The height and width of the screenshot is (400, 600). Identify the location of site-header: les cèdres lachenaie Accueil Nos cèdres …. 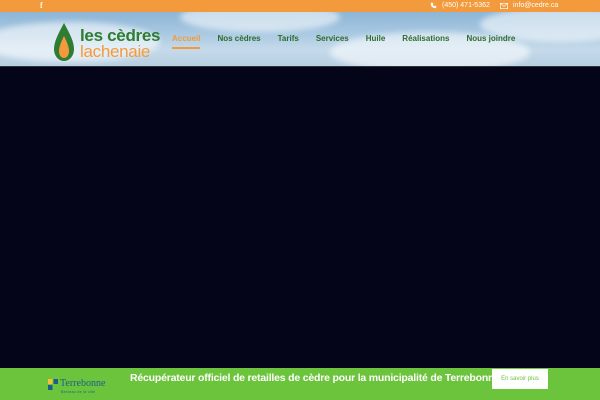
(300, 39).